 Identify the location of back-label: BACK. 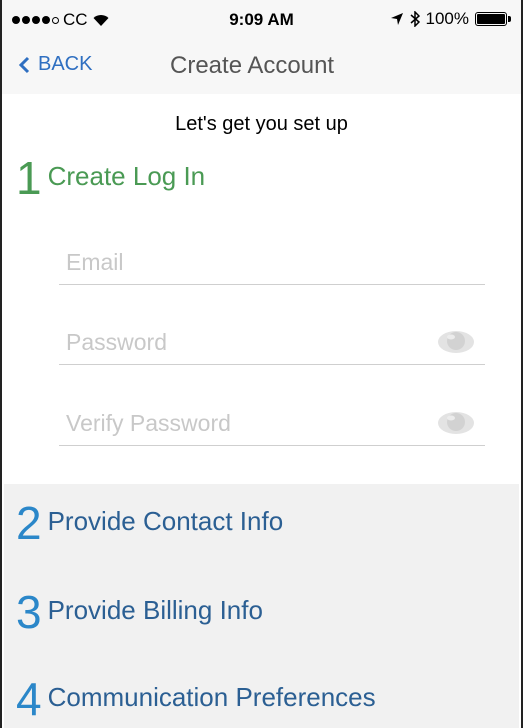
(65, 64).